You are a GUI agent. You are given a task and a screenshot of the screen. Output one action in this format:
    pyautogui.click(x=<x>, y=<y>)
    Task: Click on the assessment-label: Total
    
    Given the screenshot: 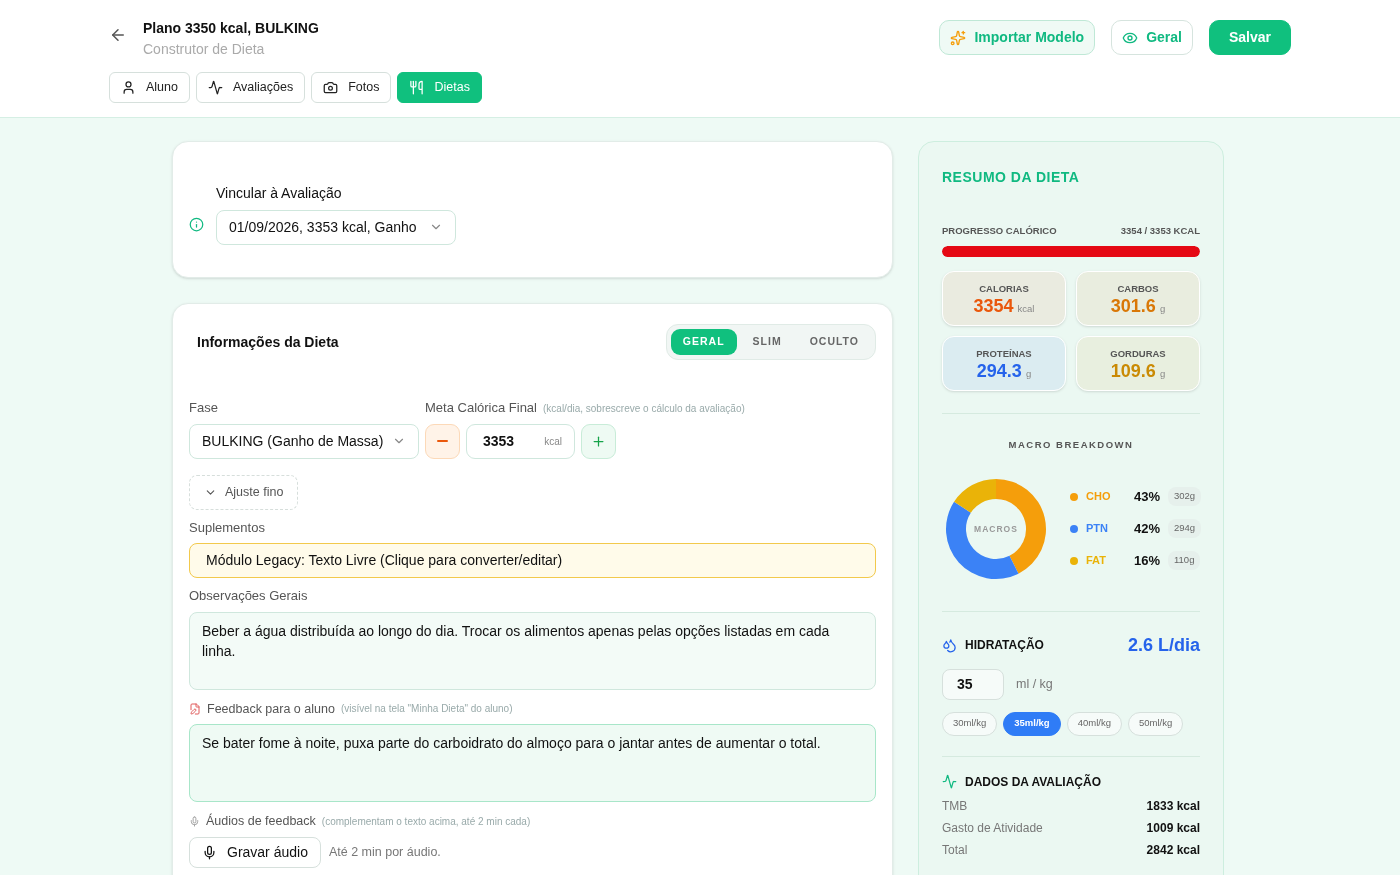 What is the action you would take?
    pyautogui.click(x=955, y=850)
    